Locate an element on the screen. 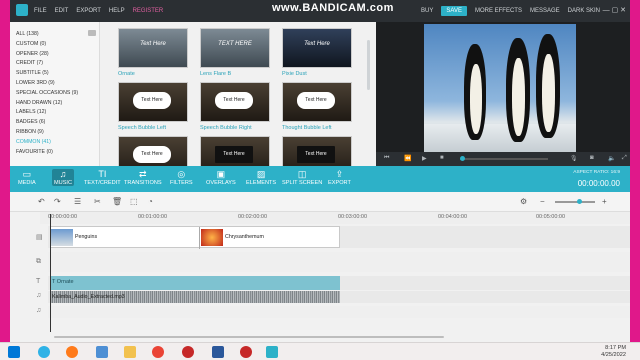 Image resolution: width=640 pixels, height=360 pixels. tool-media: ▭ MEDIA is located at coordinates (27, 177).